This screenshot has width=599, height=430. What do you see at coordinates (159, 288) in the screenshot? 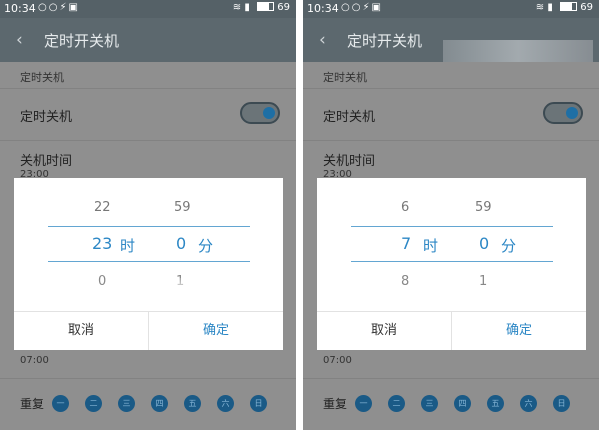
I see `image-smudge` at bounding box center [159, 288].